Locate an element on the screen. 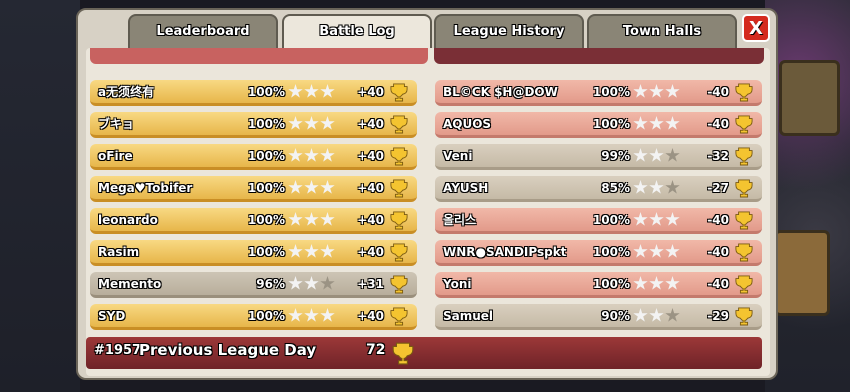 The height and width of the screenshot is (392, 850). player-name: a无须终有 is located at coordinates (126, 92).